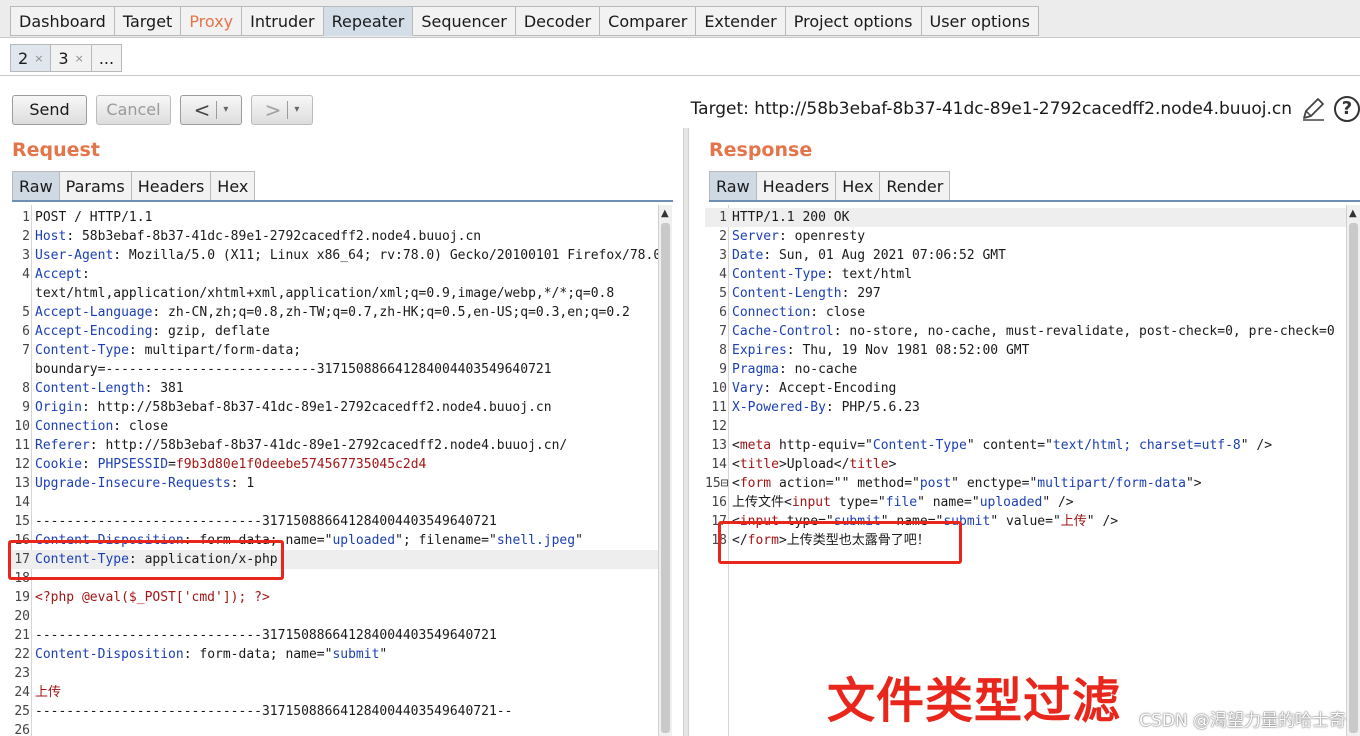 Image resolution: width=1360 pixels, height=736 pixels. Describe the element at coordinates (95, 186) in the screenshot. I see `request-tab-params: Params` at that location.